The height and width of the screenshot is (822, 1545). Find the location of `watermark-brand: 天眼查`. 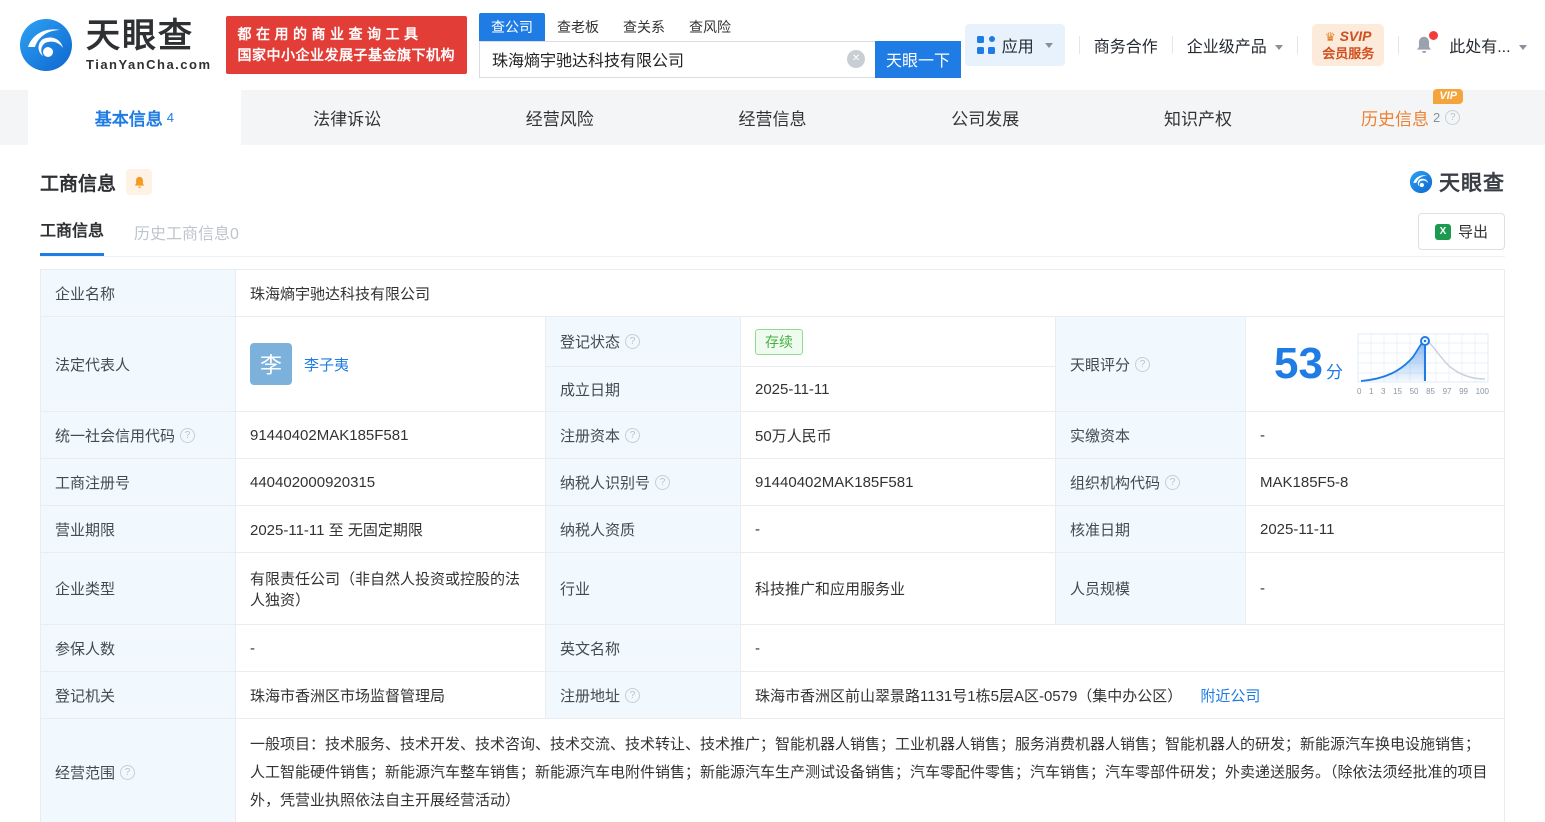

watermark-brand: 天眼查 is located at coordinates (1457, 182).